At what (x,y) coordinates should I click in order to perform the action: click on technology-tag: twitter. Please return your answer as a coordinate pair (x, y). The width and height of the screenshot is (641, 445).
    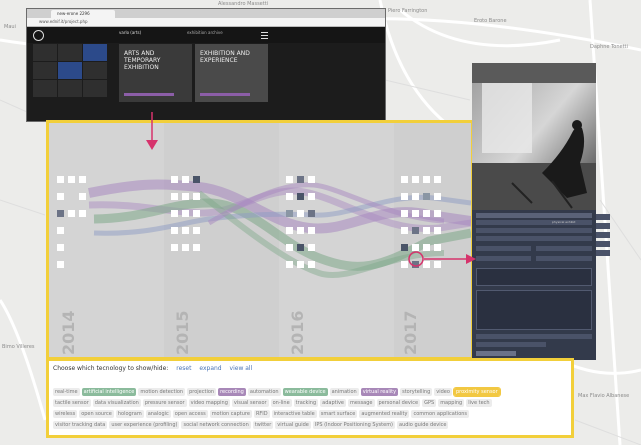
    Looking at the image, I should click on (263, 425).